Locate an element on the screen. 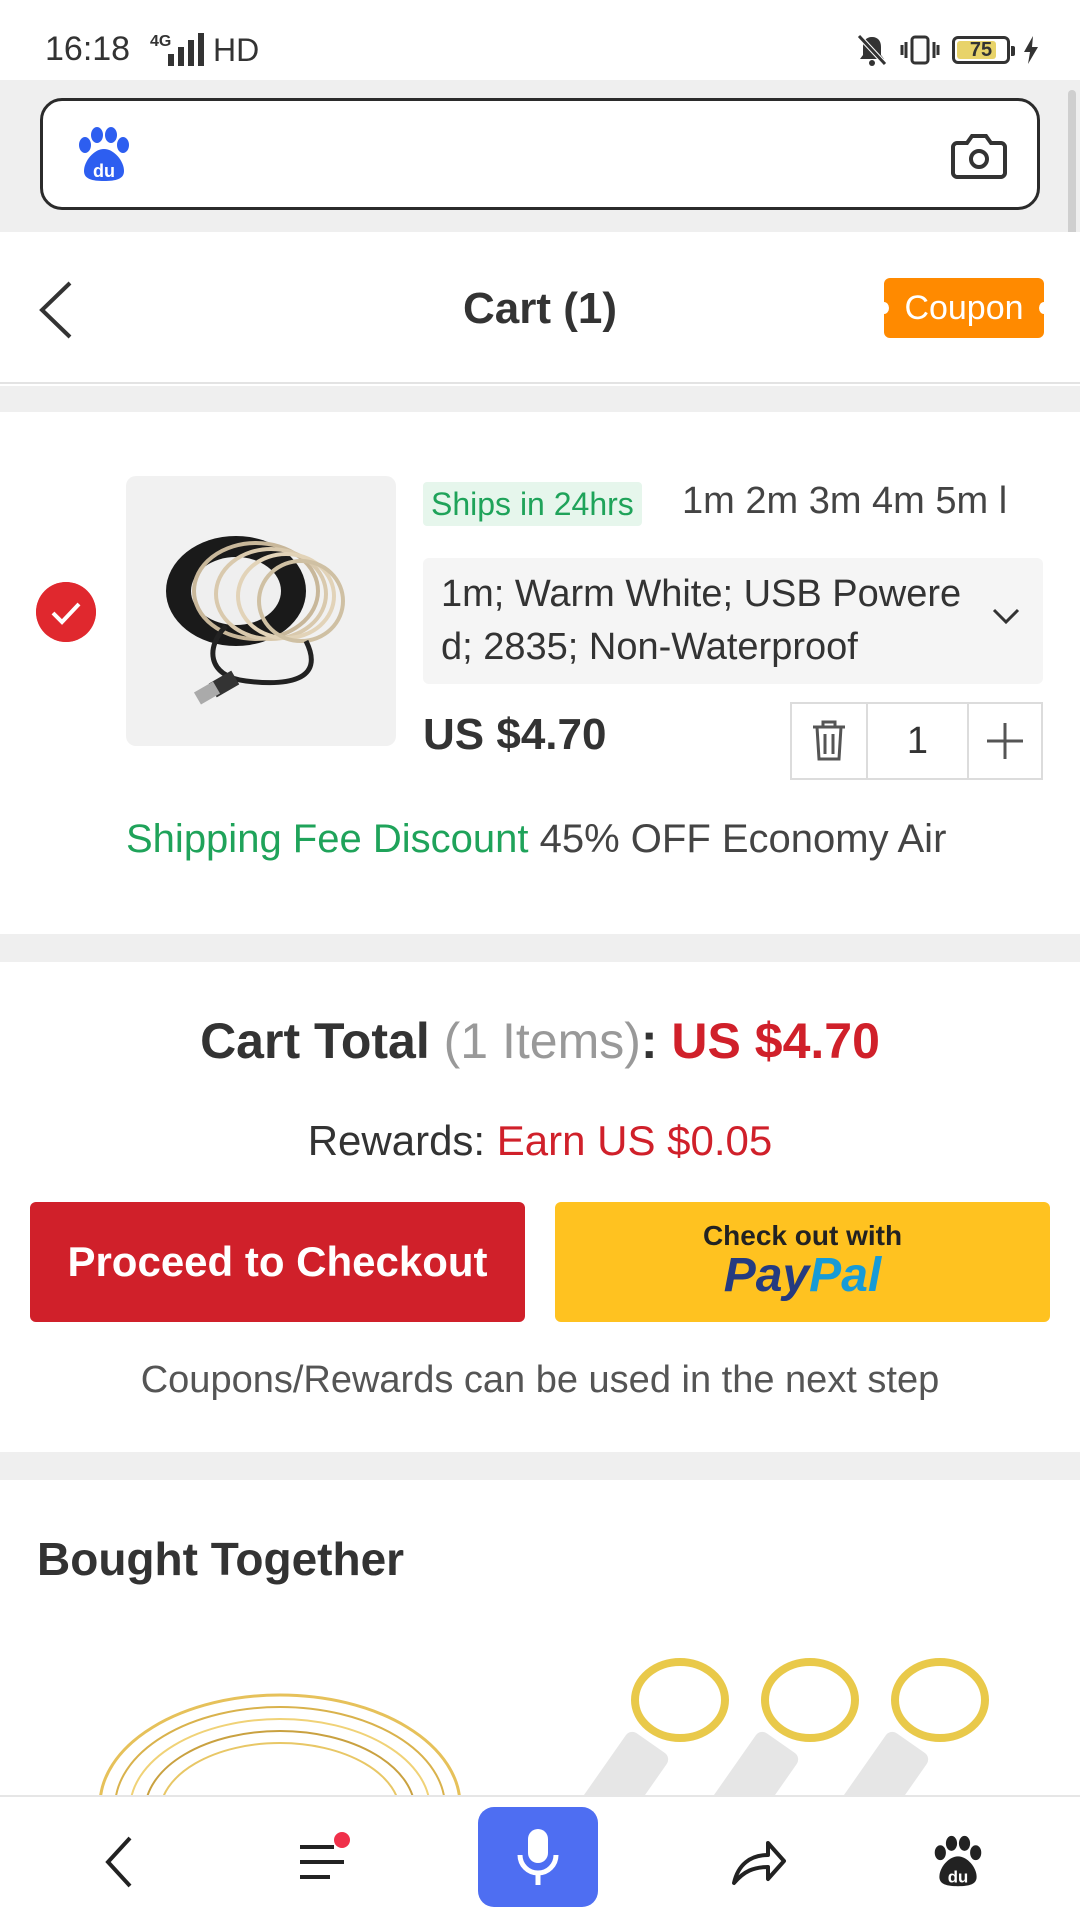 The image size is (1080, 1920). microphone-icon is located at coordinates (538, 1857).